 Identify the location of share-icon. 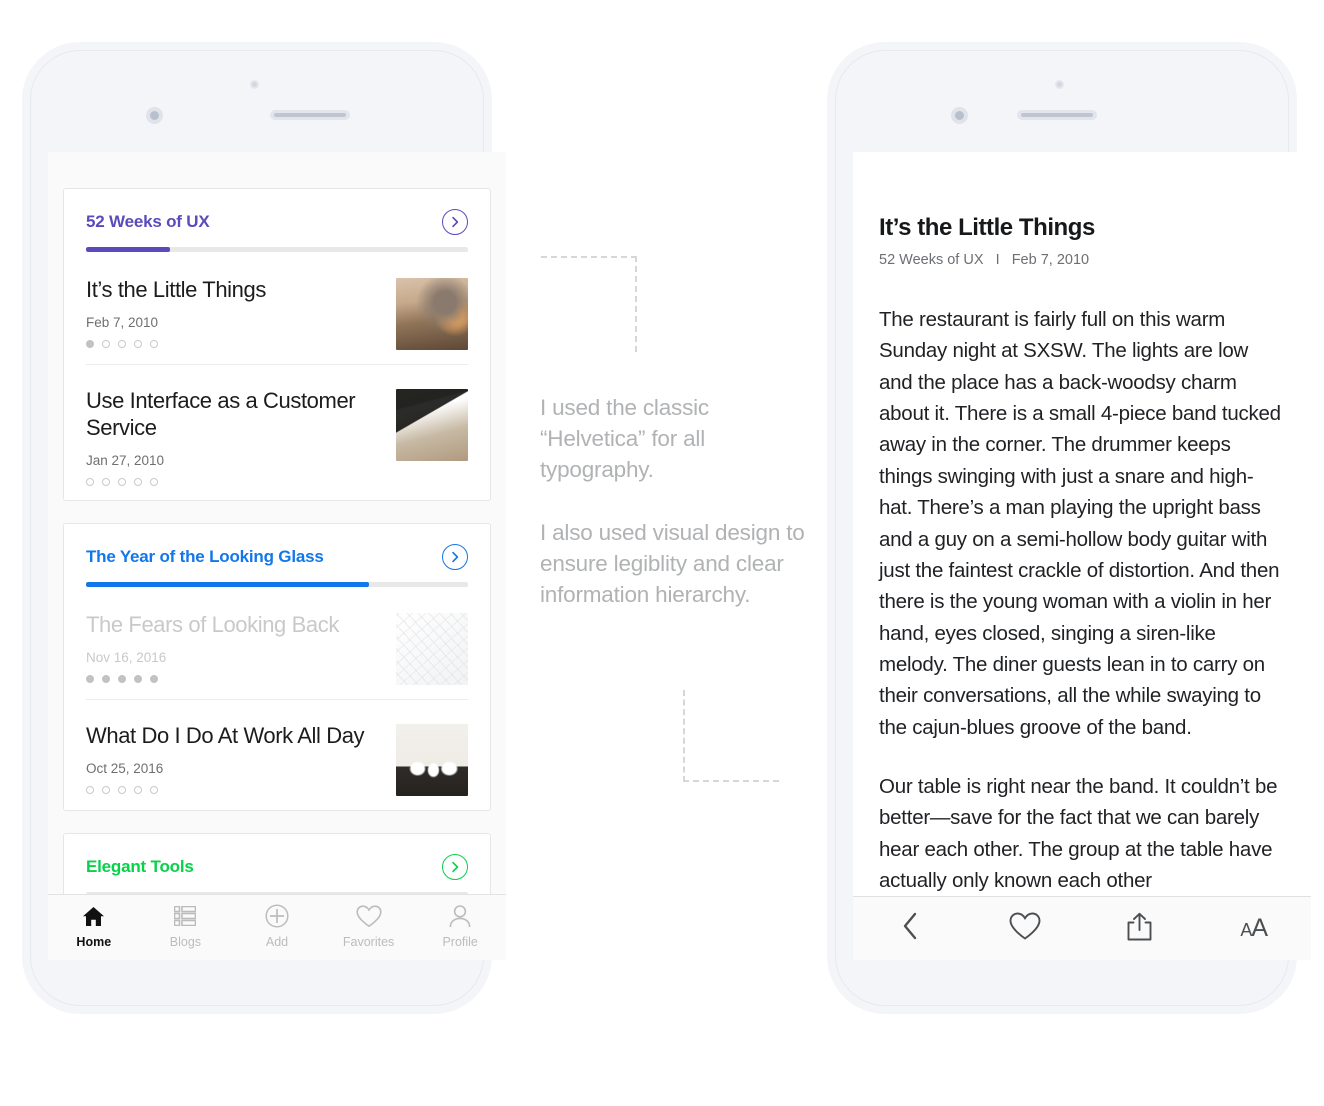
(1139, 929).